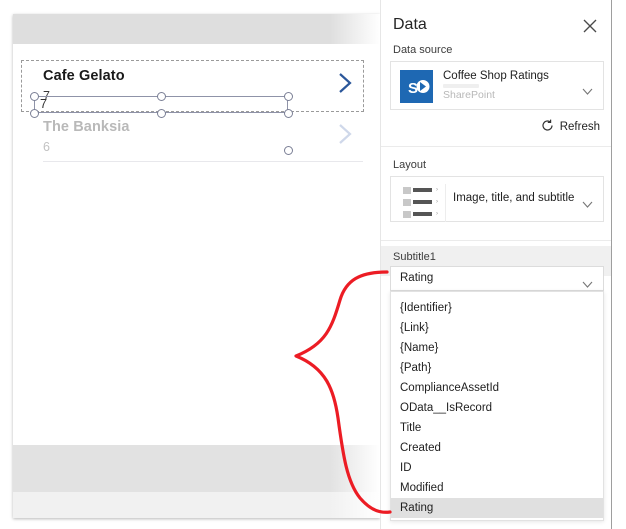 The image size is (626, 529). Describe the element at coordinates (590, 26) in the screenshot. I see `close-icon` at that location.